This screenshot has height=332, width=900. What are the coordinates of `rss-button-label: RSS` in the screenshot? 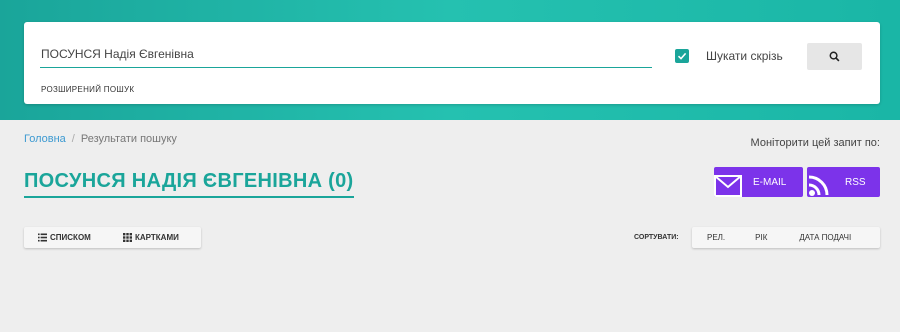 It's located at (855, 182).